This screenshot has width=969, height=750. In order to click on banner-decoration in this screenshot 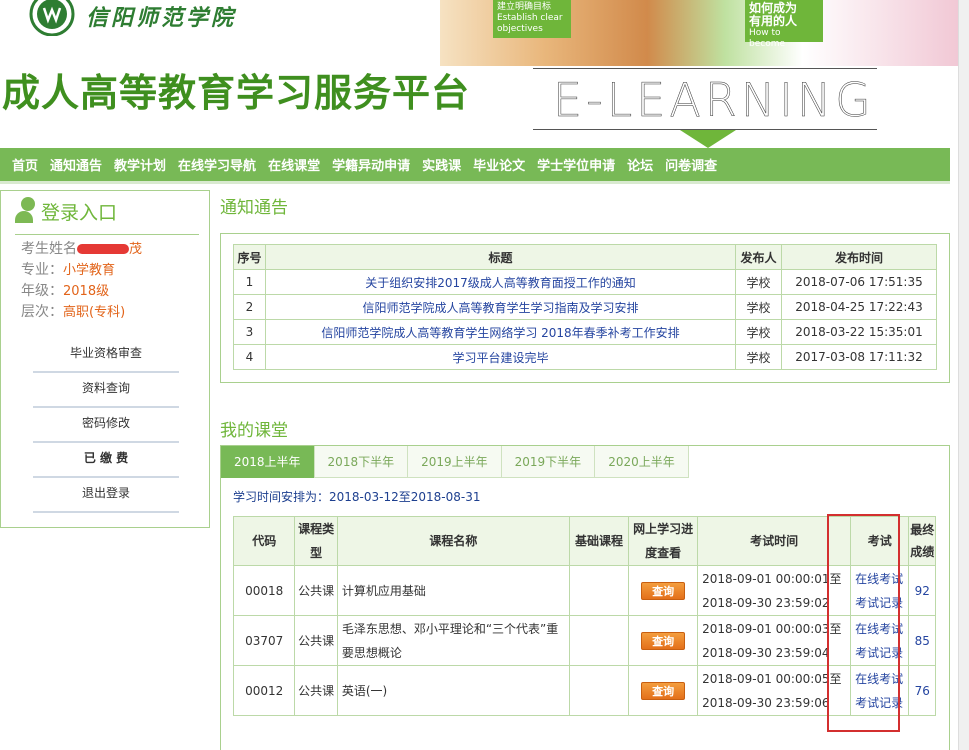, I will do `click(708, 139)`.